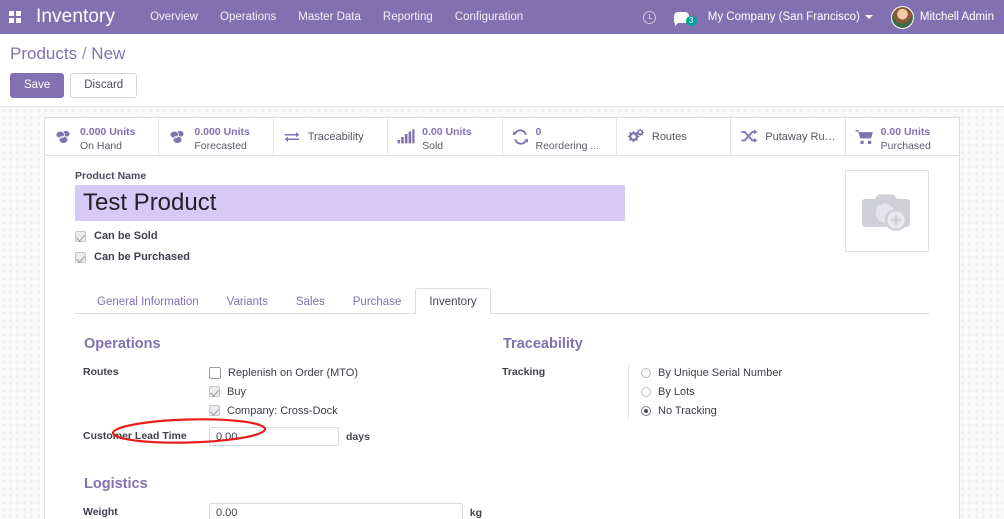 This screenshot has width=1004, height=519. Describe the element at coordinates (248, 17) in the screenshot. I see `menu-item-operations: Operations` at that location.